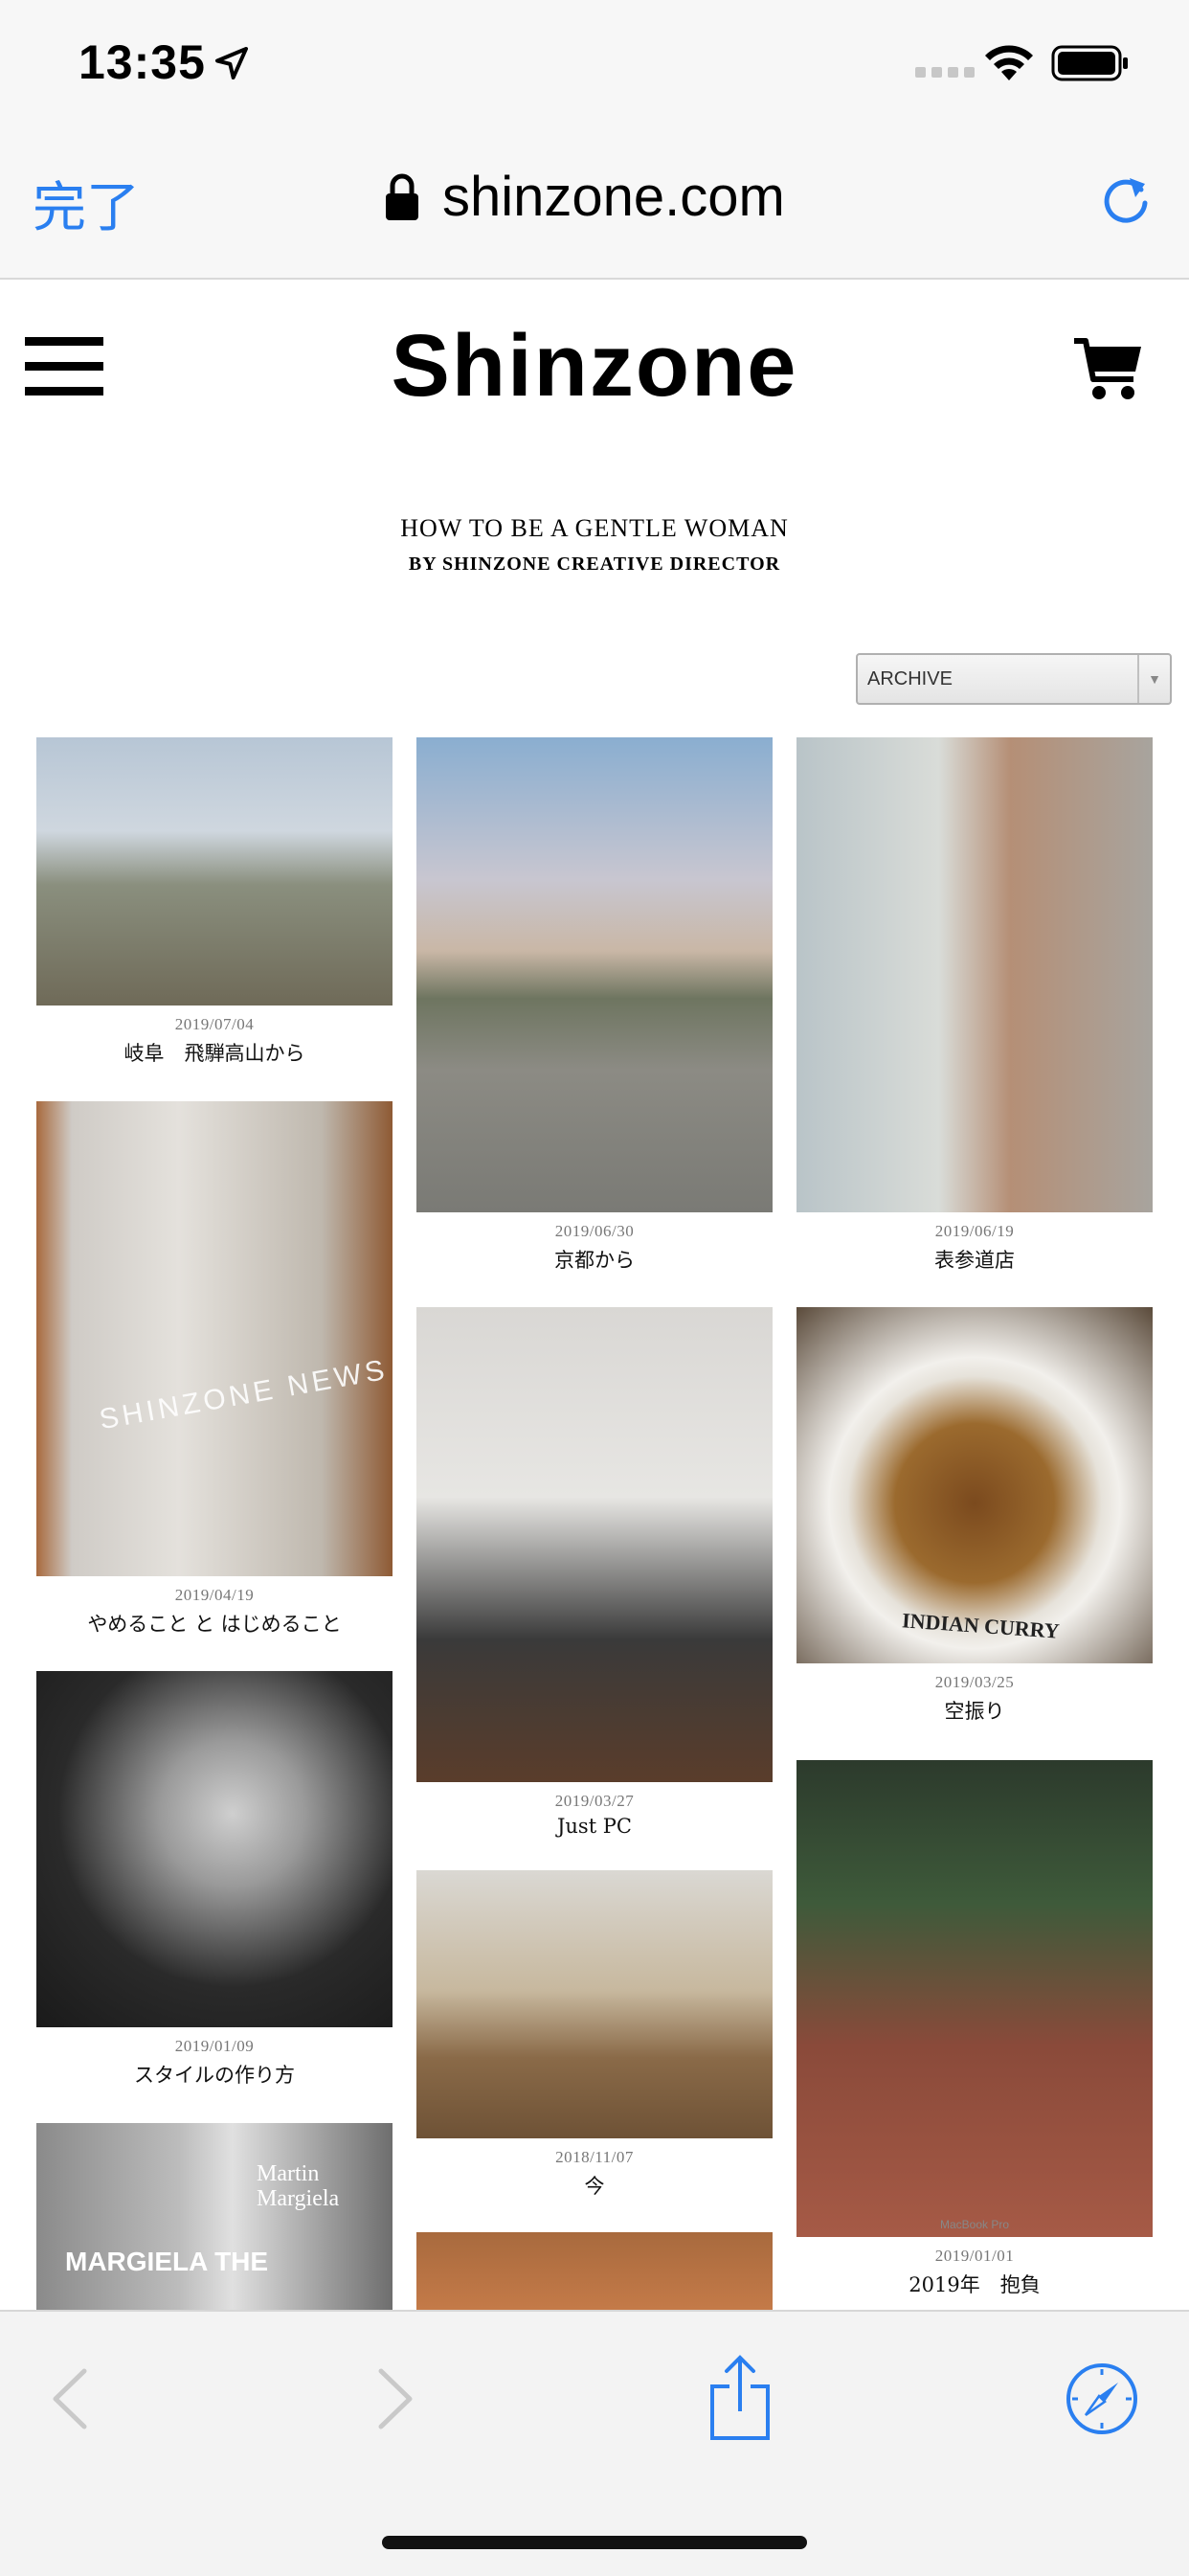 The width and height of the screenshot is (1189, 2576). Describe the element at coordinates (1014, 679) in the screenshot. I see `archive-select: ARCHIVE ▼` at that location.